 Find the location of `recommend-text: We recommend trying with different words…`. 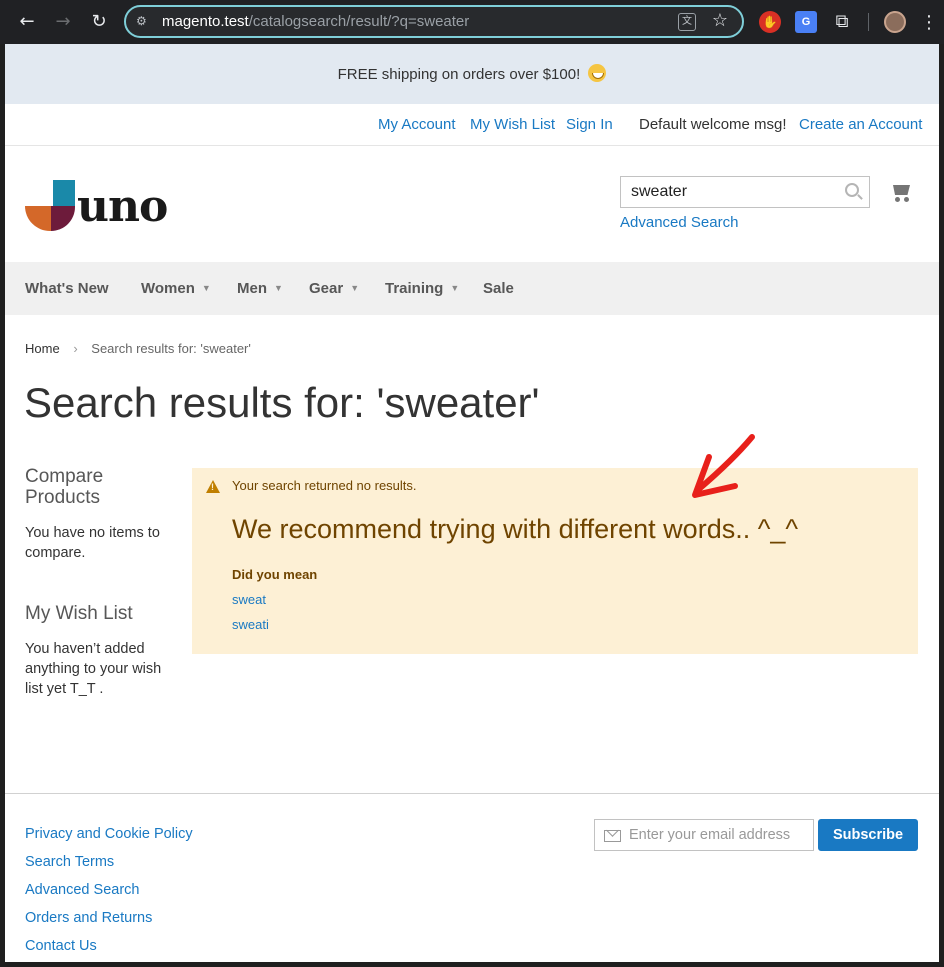

recommend-text: We recommend trying with different words… is located at coordinates (515, 529).